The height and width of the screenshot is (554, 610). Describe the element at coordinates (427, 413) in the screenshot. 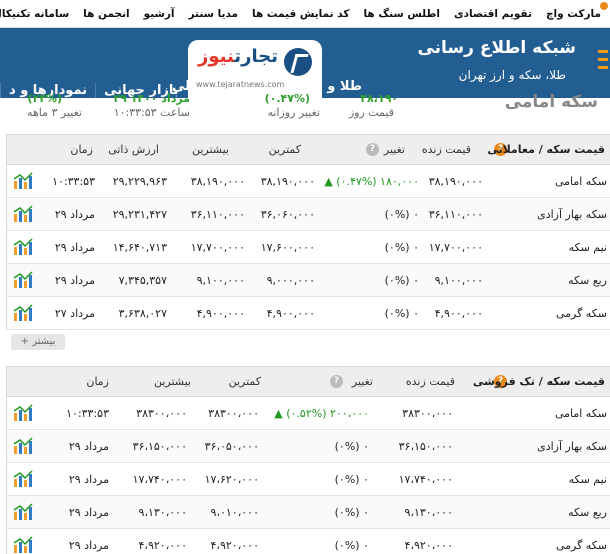

I see `cell-live: ۳۸۳۰۰،۰۰۰` at that location.